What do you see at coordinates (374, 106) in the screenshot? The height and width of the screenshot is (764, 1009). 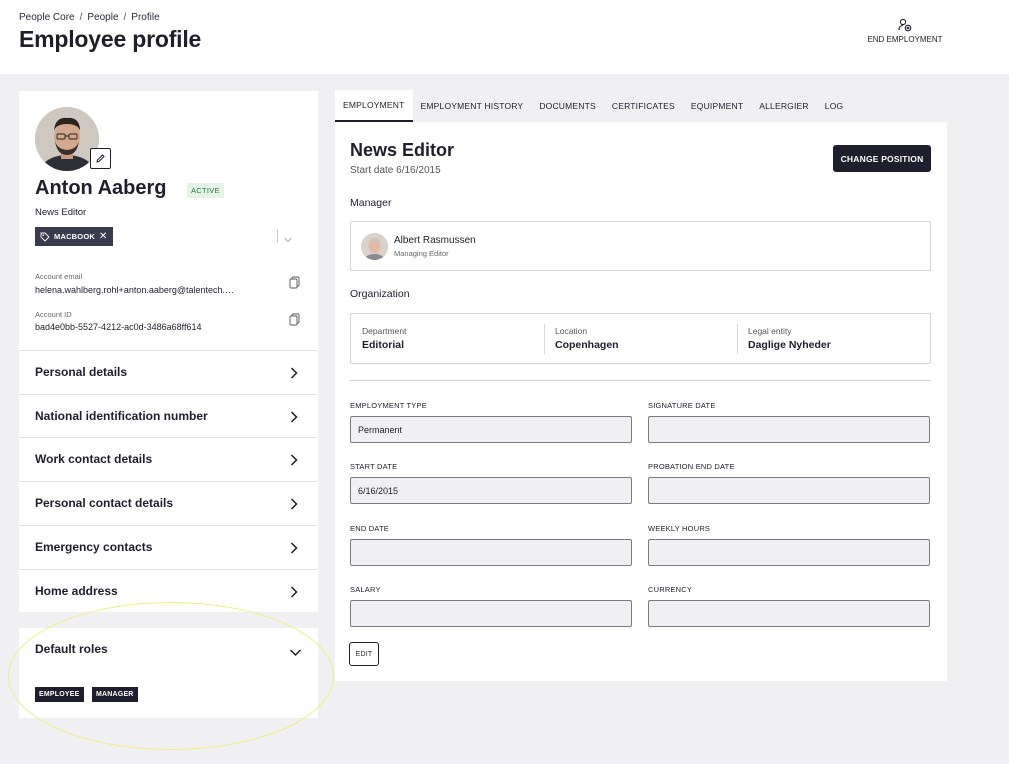 I see `tab-employment: EMPLOYMENT` at bounding box center [374, 106].